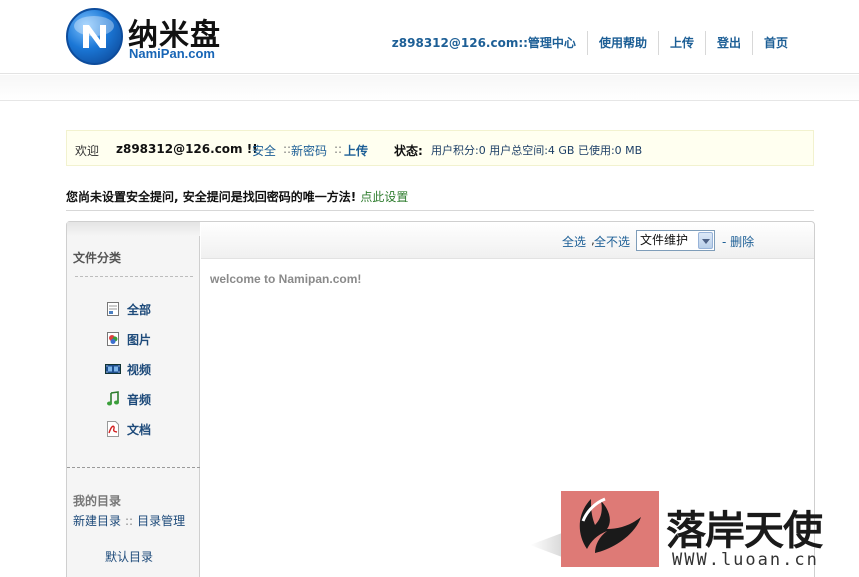 The width and height of the screenshot is (859, 577). Describe the element at coordinates (745, 560) in the screenshot. I see `watermark-url: WWW.luoan.cn` at that location.